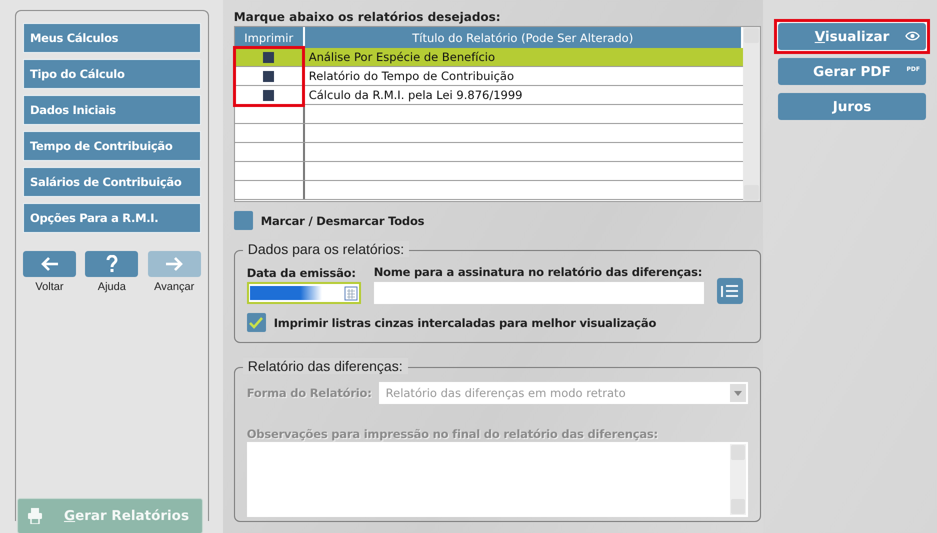  Describe the element at coordinates (174, 287) in the screenshot. I see `nav-label: Avançar` at that location.